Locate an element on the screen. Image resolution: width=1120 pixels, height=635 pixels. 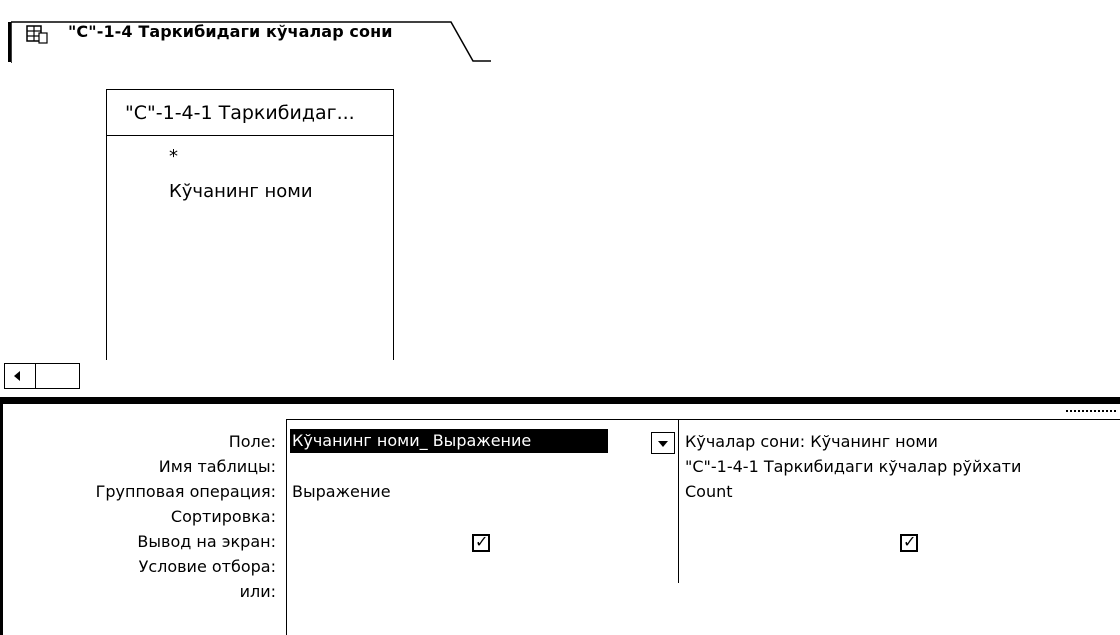
row-label-criteria: Условие отбора: is located at coordinates (207, 566).